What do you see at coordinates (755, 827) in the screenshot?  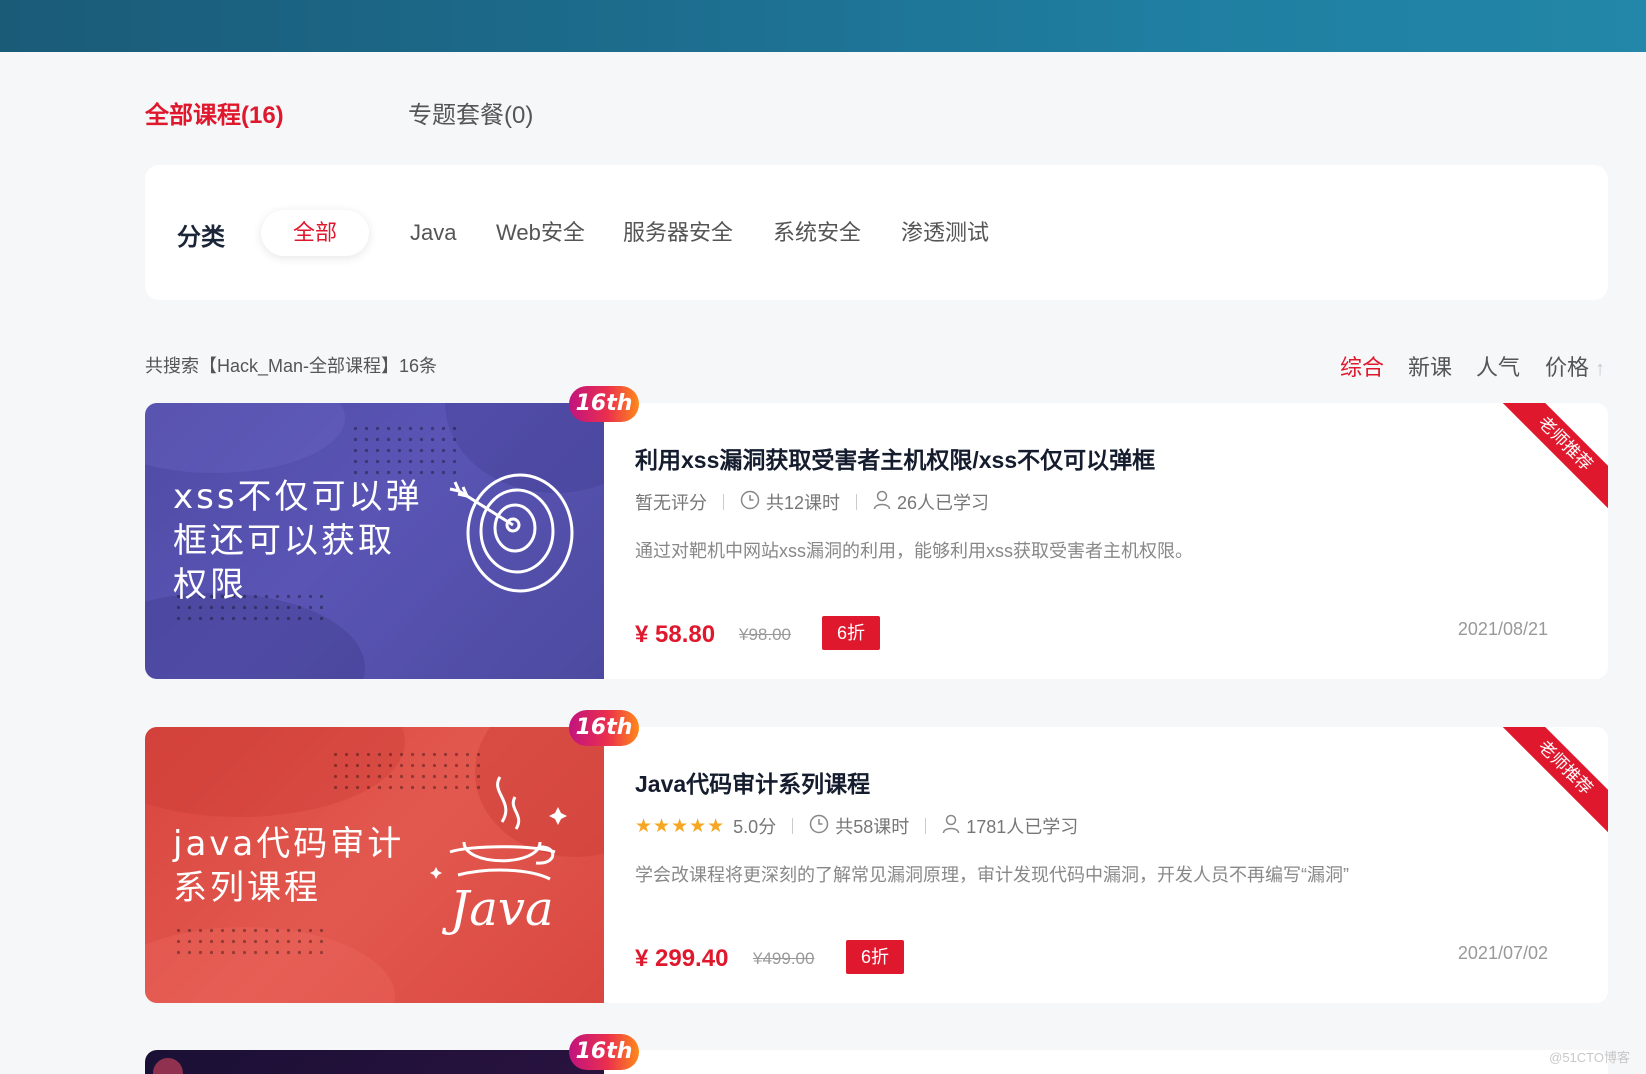 I see `rating-text: 5.0分` at bounding box center [755, 827].